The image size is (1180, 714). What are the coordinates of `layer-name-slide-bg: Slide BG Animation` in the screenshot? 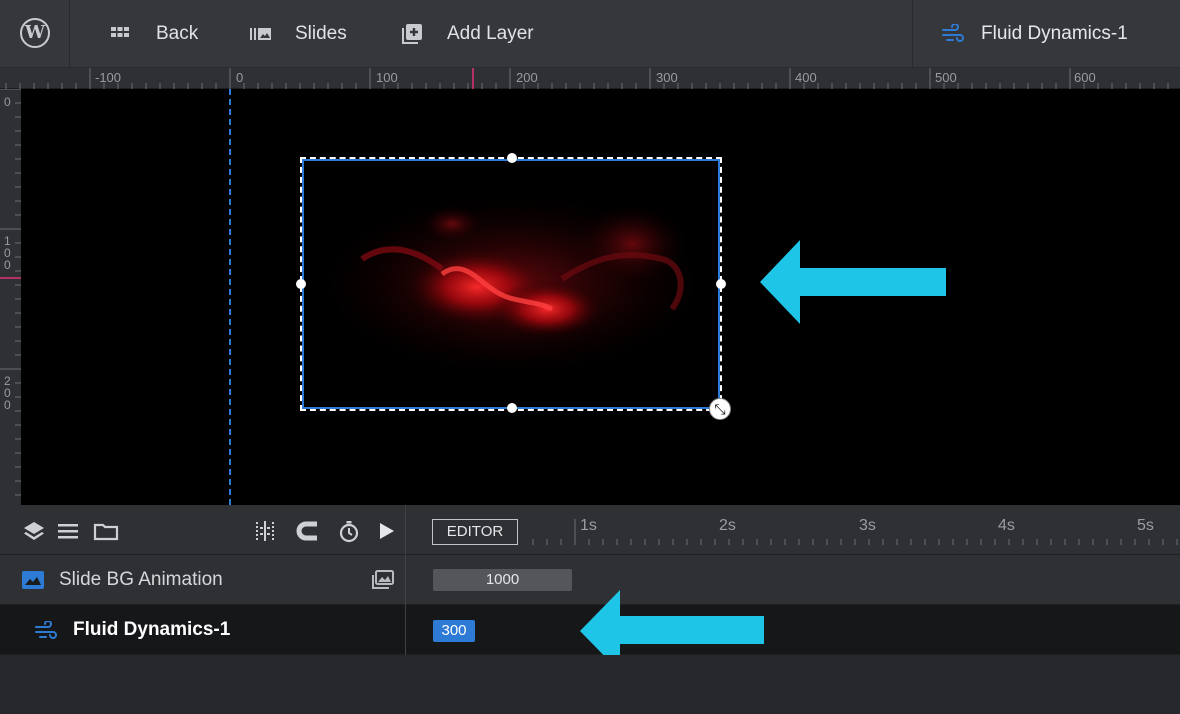 It's located at (141, 579).